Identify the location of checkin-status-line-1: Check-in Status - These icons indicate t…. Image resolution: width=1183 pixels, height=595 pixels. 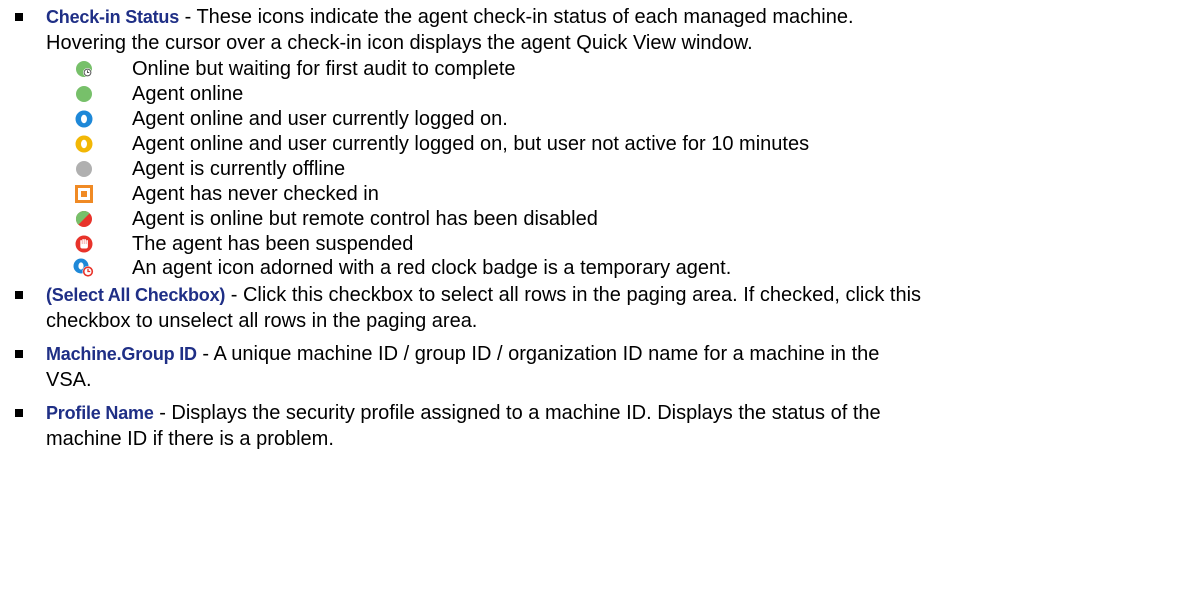
(450, 17).